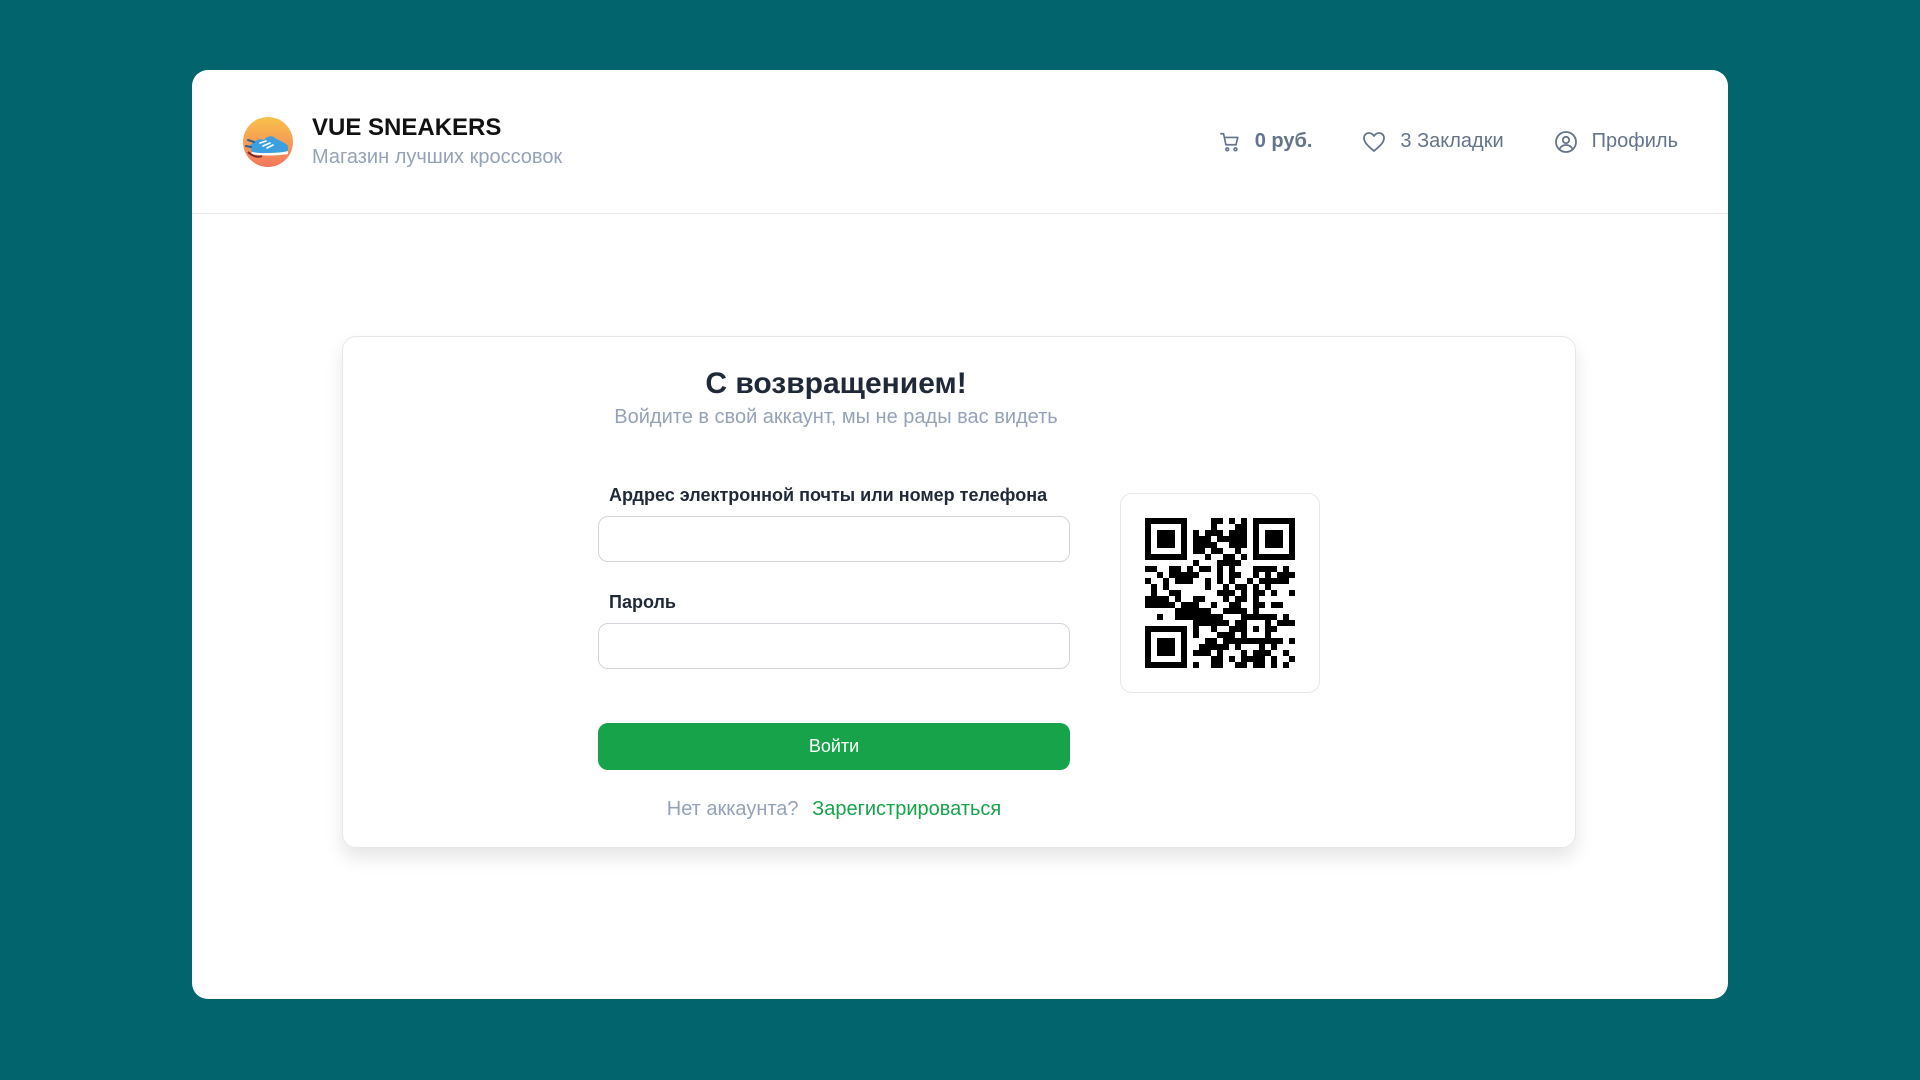  I want to click on brand: VUE SNEAKERS Магазин лучших кроссовок, so click(402, 142).